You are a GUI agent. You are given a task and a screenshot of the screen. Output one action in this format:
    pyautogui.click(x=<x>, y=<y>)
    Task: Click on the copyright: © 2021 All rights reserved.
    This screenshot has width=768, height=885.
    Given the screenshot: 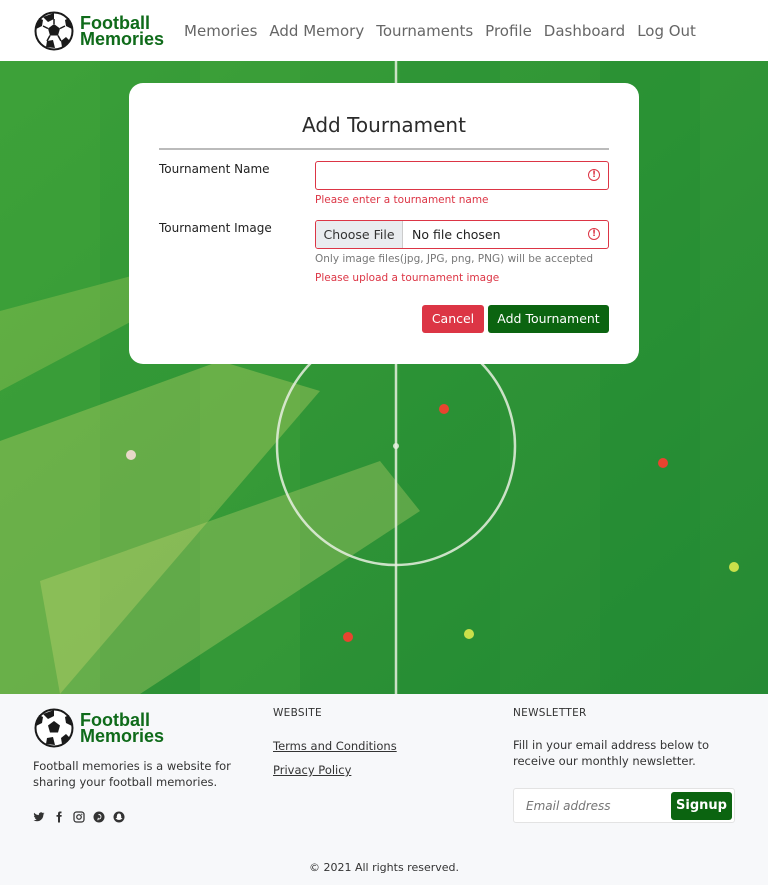 What is the action you would take?
    pyautogui.click(x=384, y=867)
    